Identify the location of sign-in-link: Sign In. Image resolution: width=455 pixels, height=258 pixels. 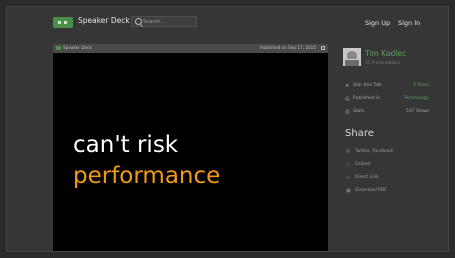
(409, 23).